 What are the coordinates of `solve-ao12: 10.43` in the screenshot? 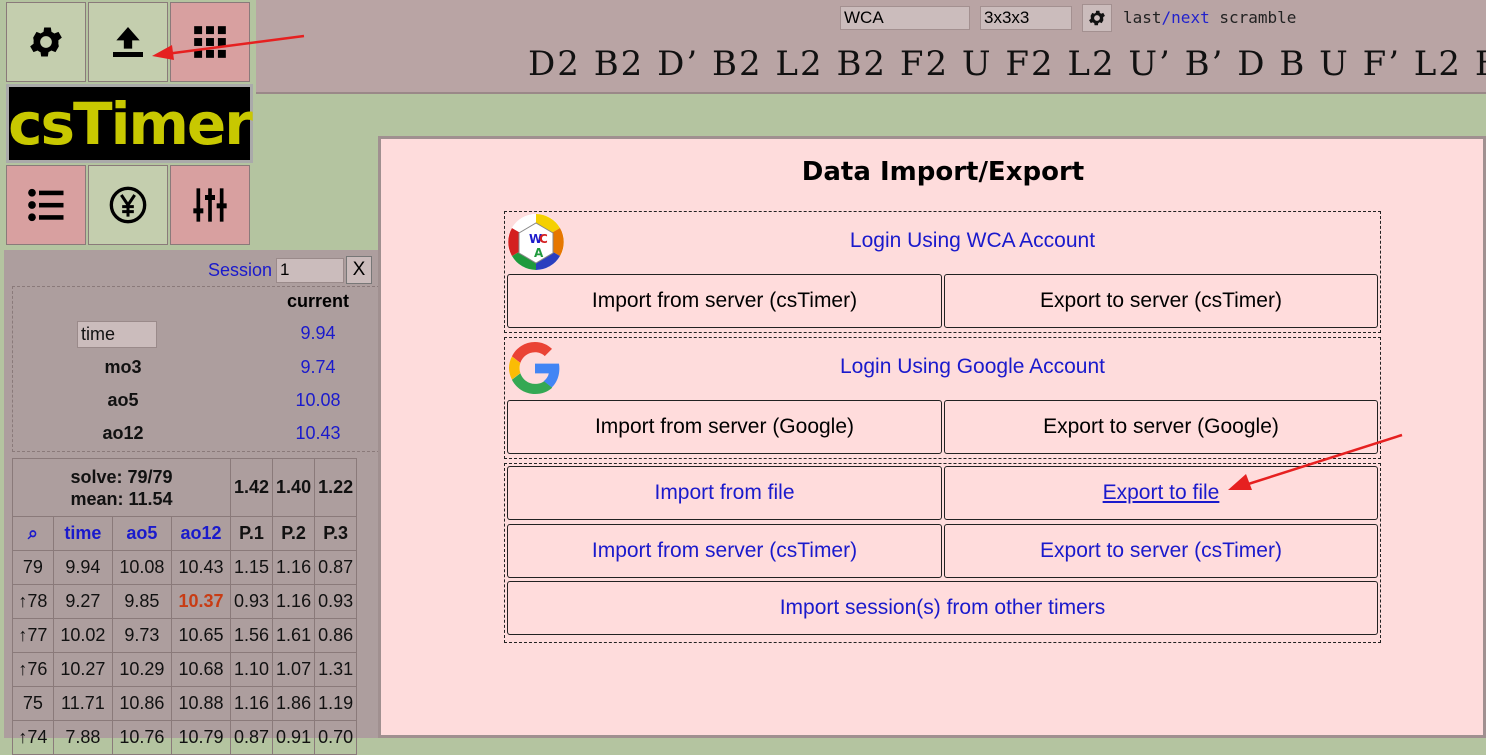 It's located at (201, 567).